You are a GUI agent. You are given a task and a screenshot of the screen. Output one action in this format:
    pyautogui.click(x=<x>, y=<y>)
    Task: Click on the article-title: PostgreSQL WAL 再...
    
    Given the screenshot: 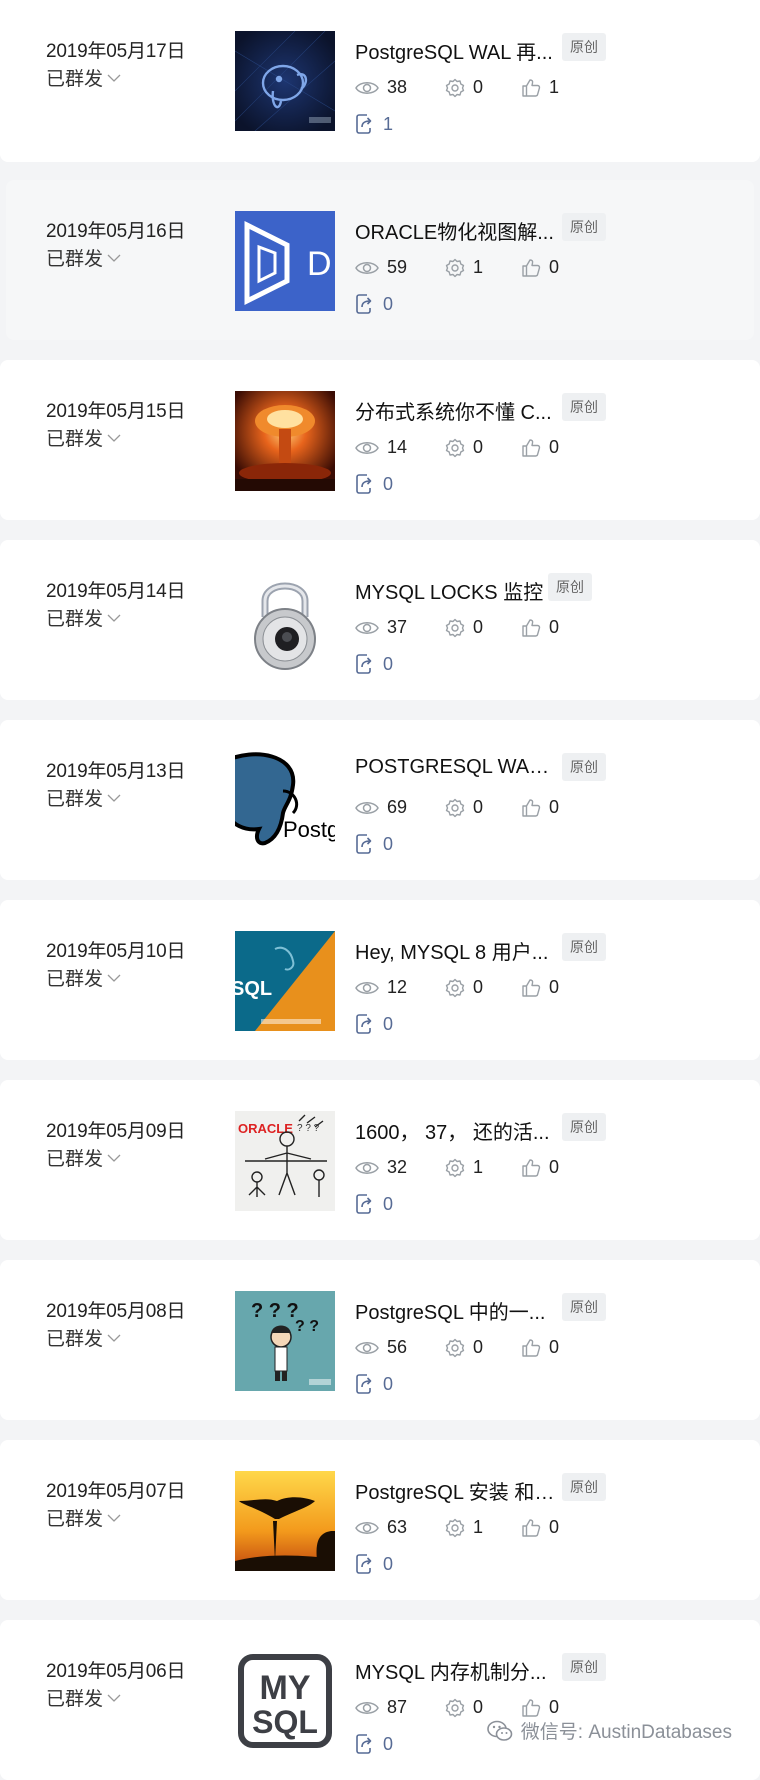 What is the action you would take?
    pyautogui.click(x=454, y=50)
    